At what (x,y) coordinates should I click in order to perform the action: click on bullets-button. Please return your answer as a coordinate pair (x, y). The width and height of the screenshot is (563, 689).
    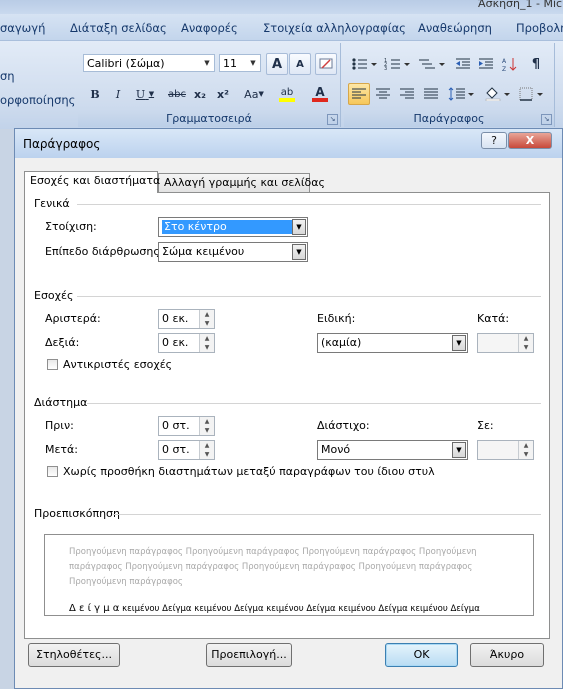
    Looking at the image, I should click on (364, 64).